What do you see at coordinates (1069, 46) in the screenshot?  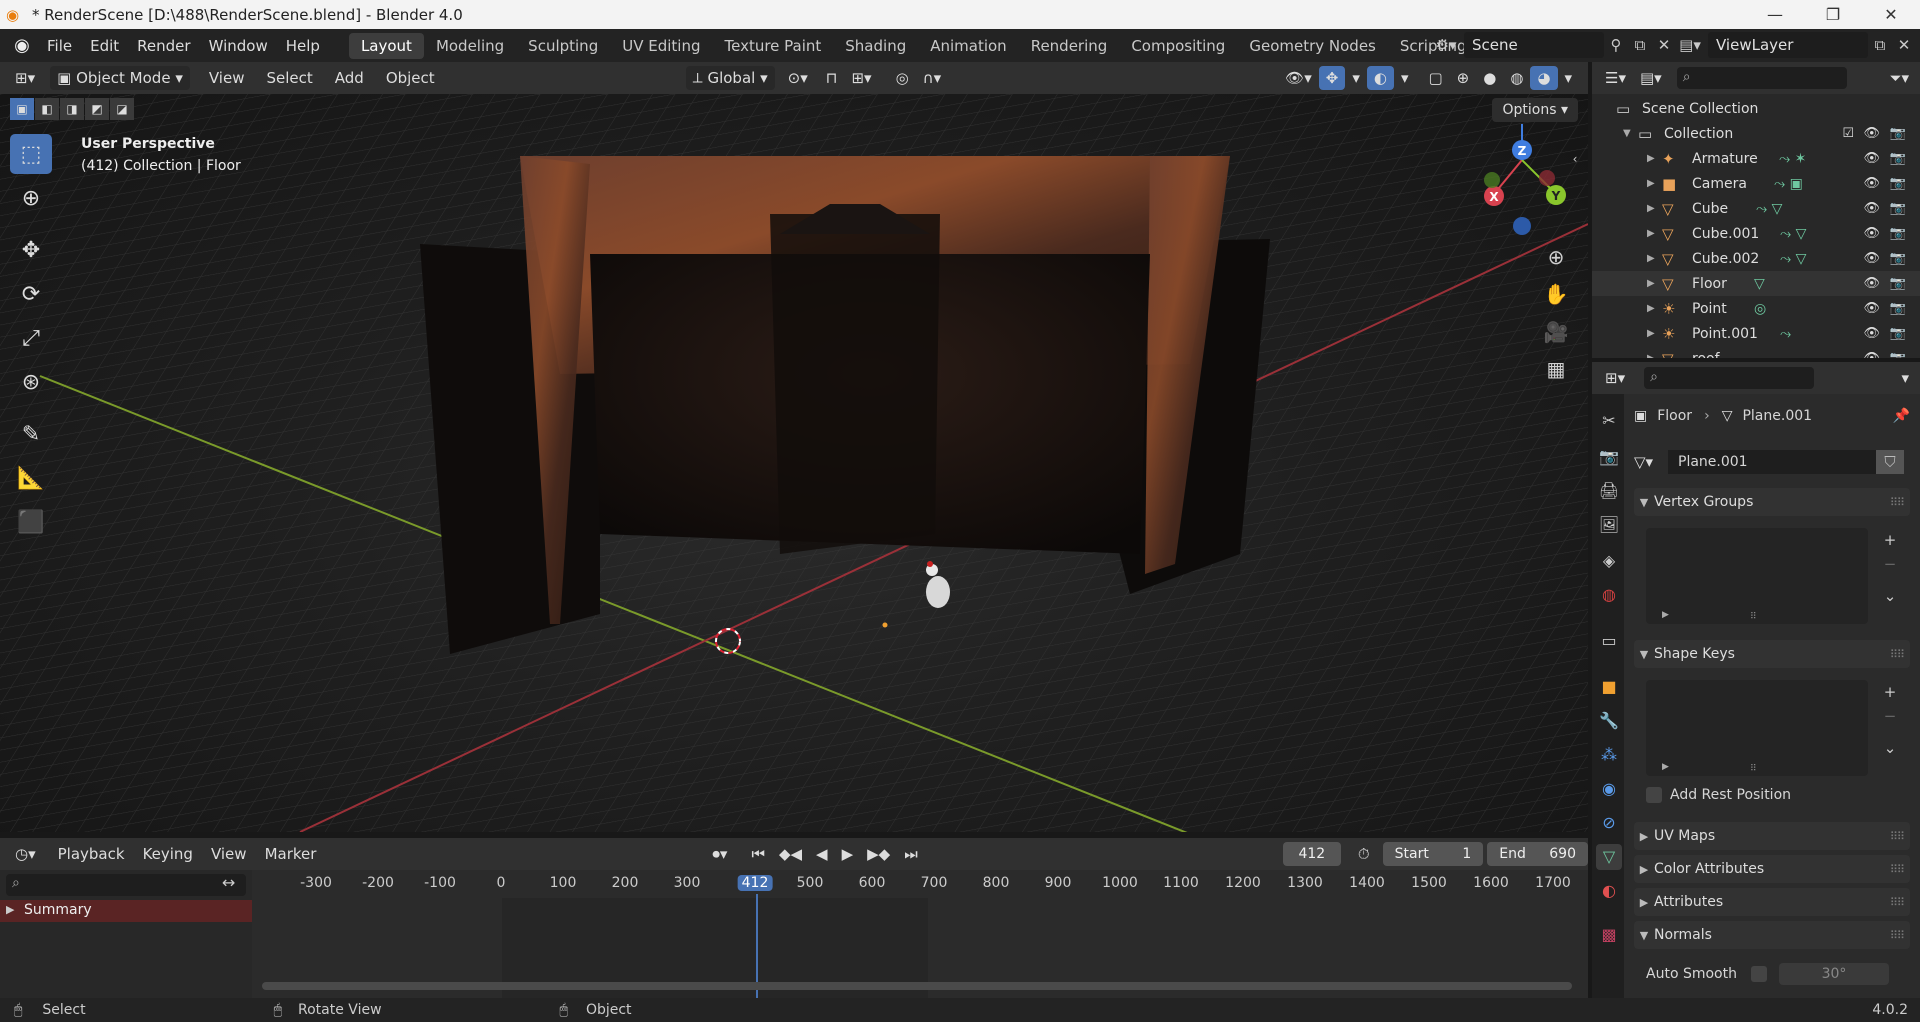 I see `tab-rendering: Rendering` at bounding box center [1069, 46].